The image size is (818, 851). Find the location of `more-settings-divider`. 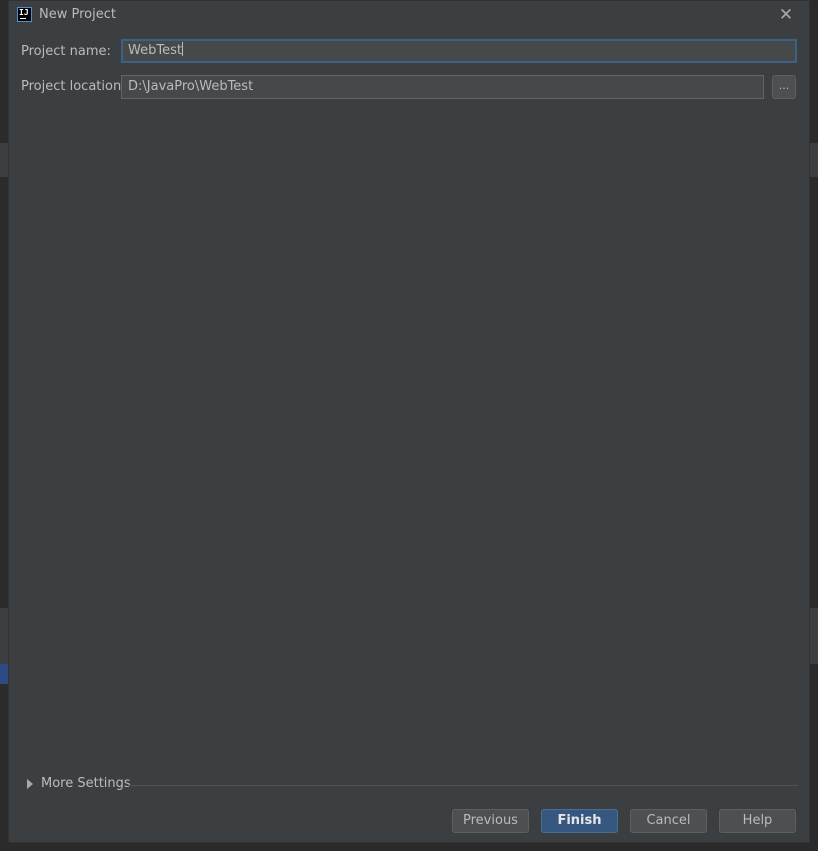

more-settings-divider is located at coordinates (463, 785).